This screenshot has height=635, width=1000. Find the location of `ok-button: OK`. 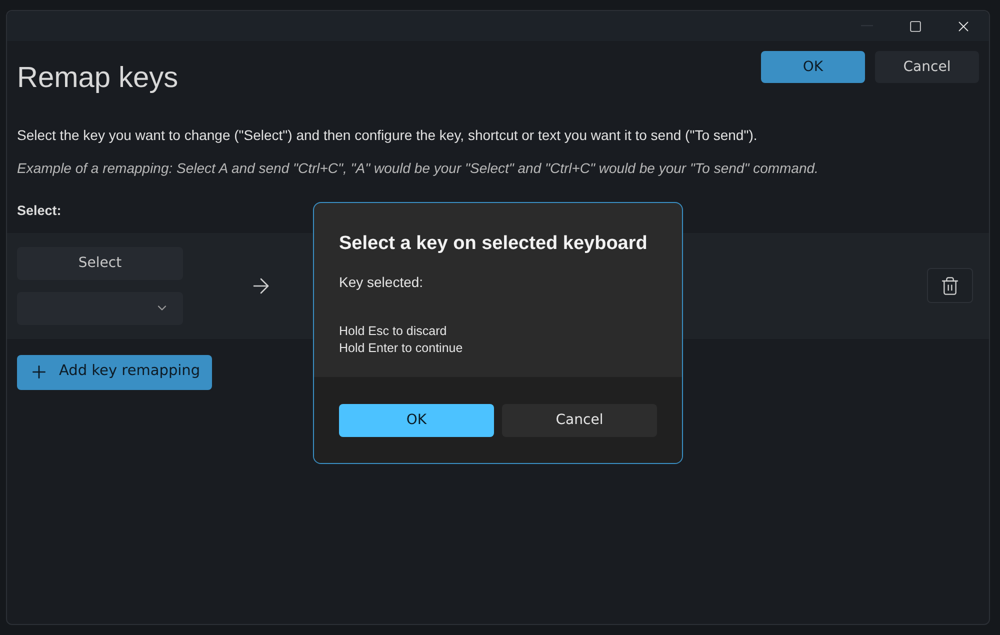

ok-button: OK is located at coordinates (813, 67).